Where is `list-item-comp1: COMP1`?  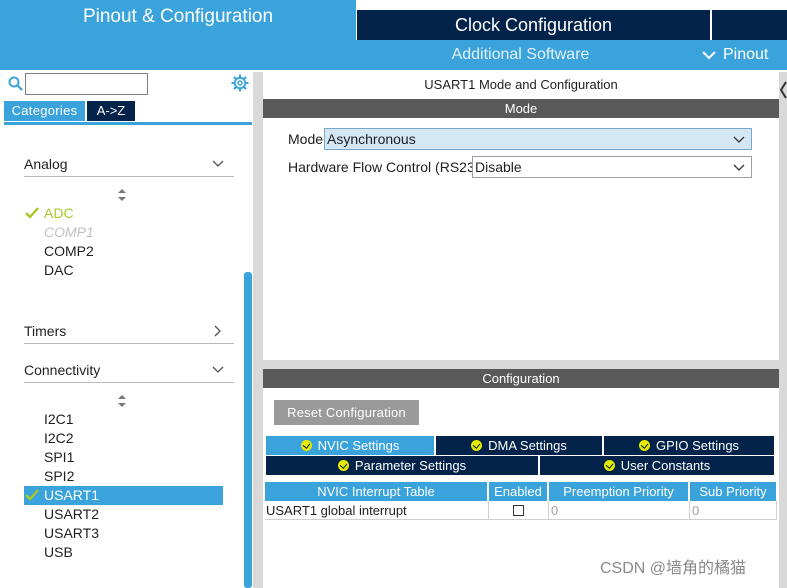 list-item-comp1: COMP1 is located at coordinates (69, 232).